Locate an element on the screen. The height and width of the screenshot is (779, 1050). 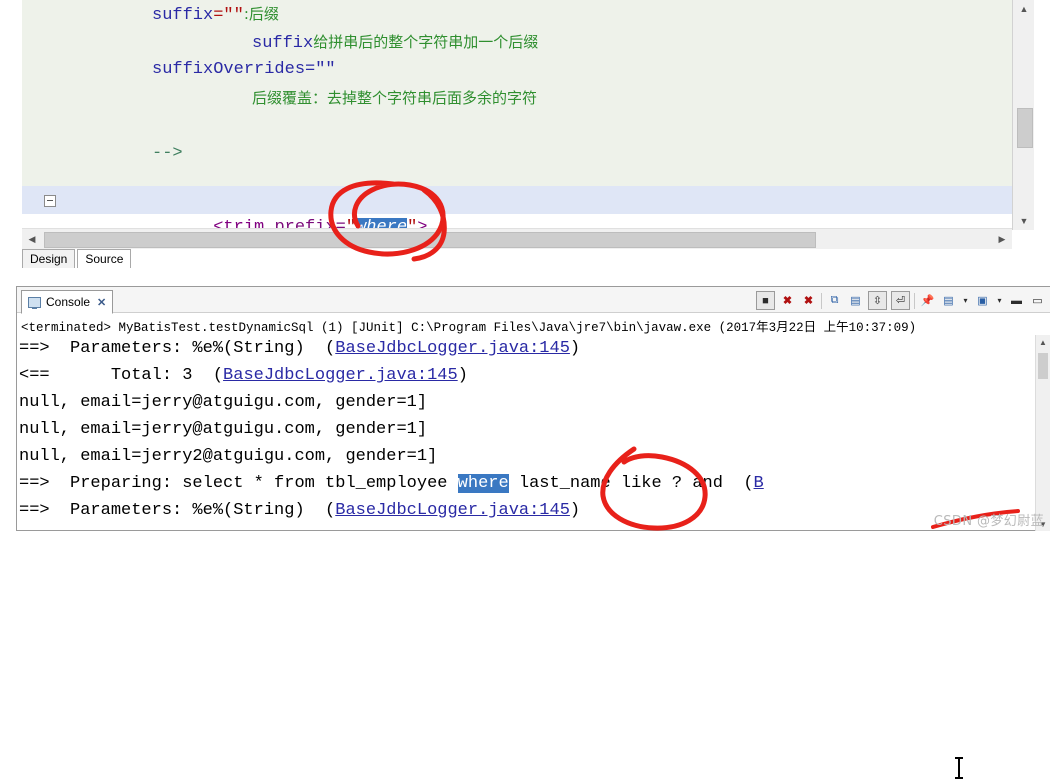
console-toolbar: ■ ✖ ✖ ⧉ ▤ ⇳ ⏎ 📌 ▤ ▾ ▣ ▾ ▬ ▭ is located at coordinates (901, 300).